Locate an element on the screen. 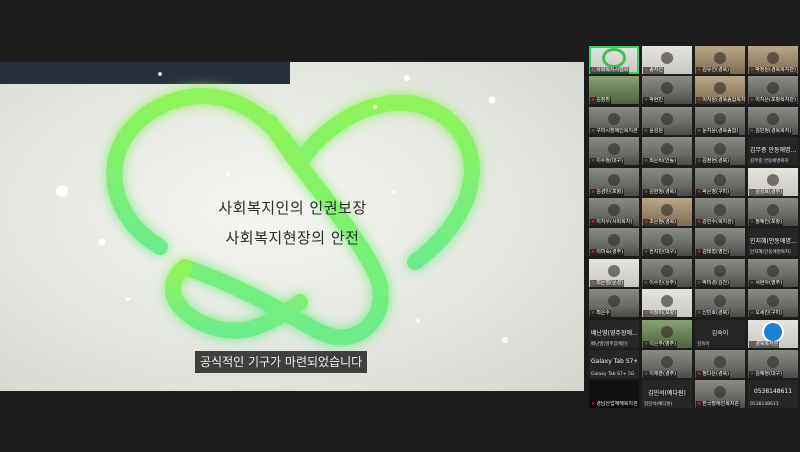 This screenshot has width=800, height=452. participant-tile: ⨯경남산업재해복지관 is located at coordinates (614, 394).